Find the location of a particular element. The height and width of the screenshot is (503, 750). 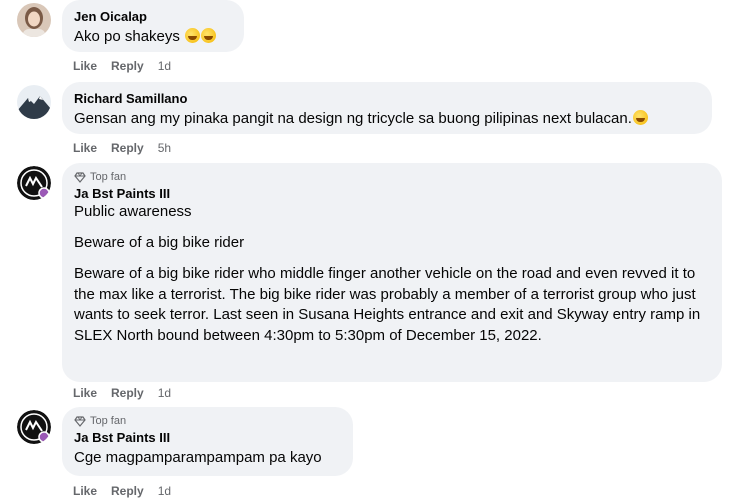

comment-actions: Like Reply 5h is located at coordinates (122, 148).